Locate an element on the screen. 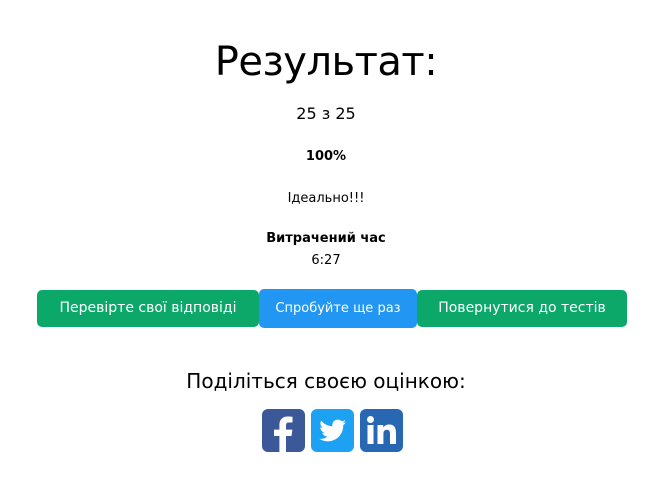  page-title: Результат: is located at coordinates (326, 62).